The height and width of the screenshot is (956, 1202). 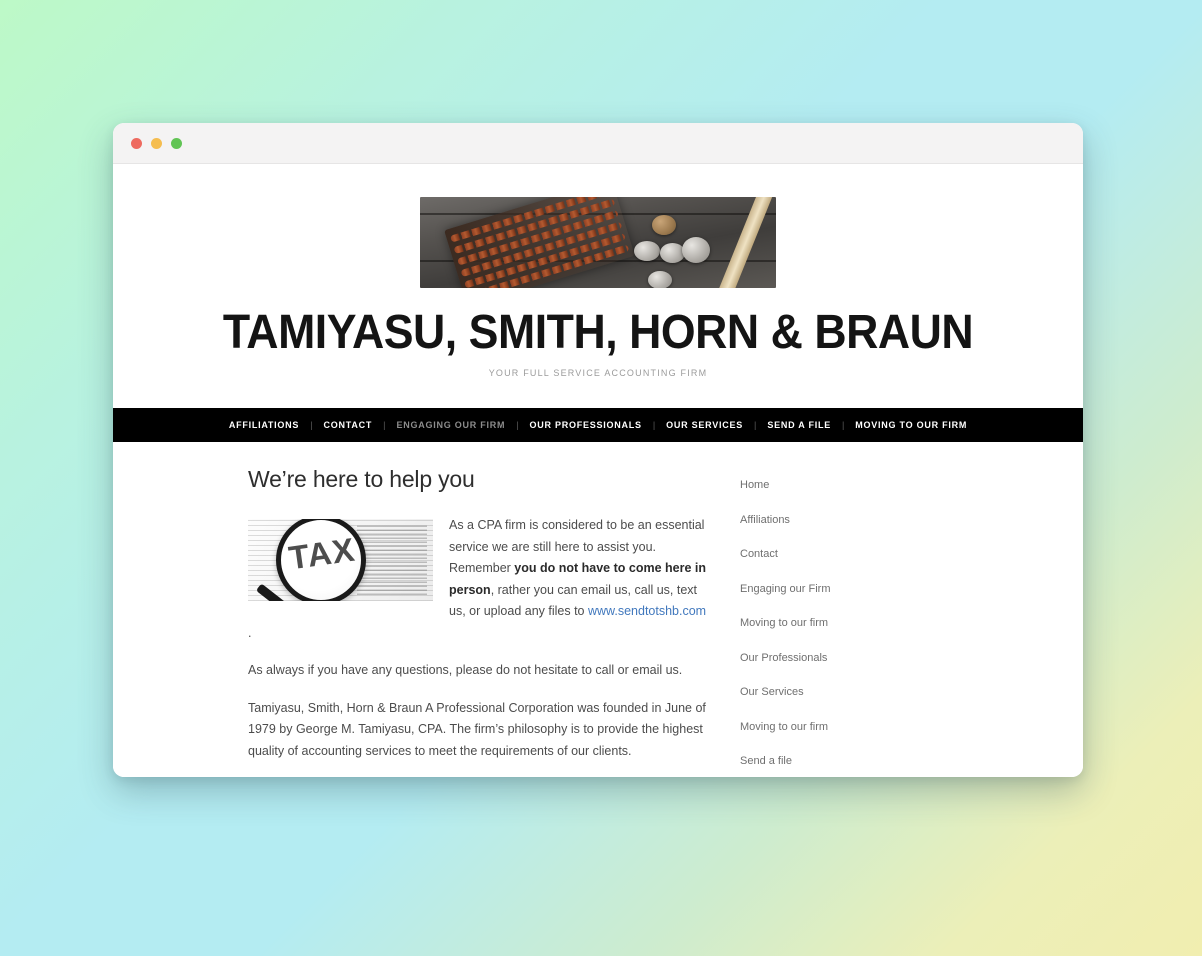 What do you see at coordinates (772, 692) in the screenshot?
I see `sidebar-item-our-services: Our Services` at bounding box center [772, 692].